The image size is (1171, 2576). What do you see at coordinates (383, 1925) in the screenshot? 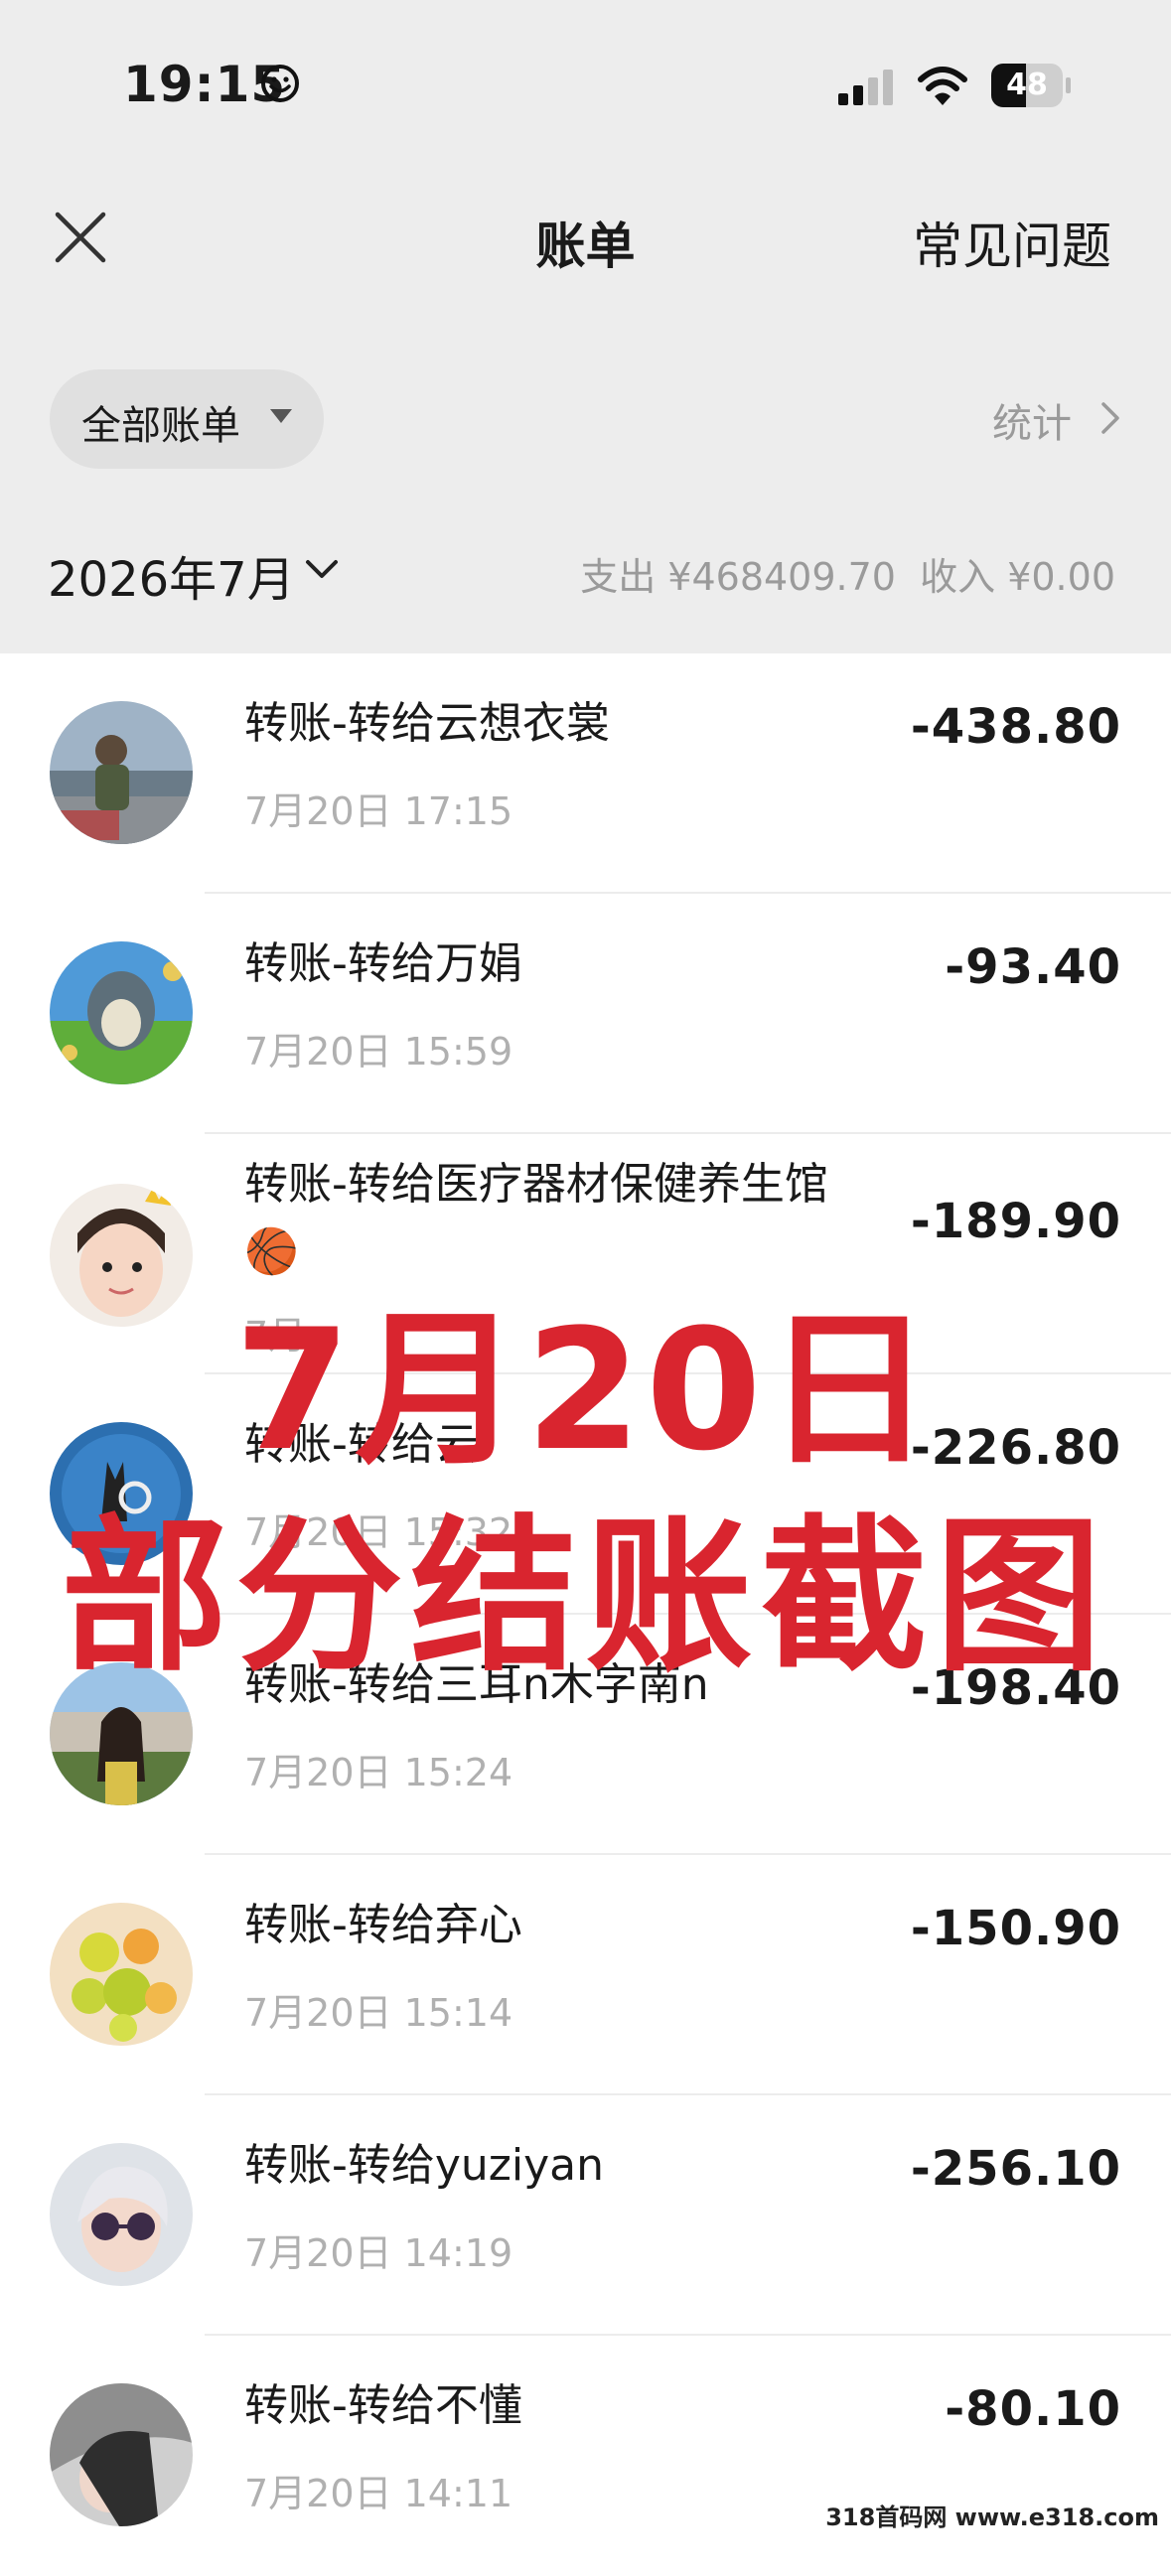
I see `transaction-name: 转账-转给弃心` at bounding box center [383, 1925].